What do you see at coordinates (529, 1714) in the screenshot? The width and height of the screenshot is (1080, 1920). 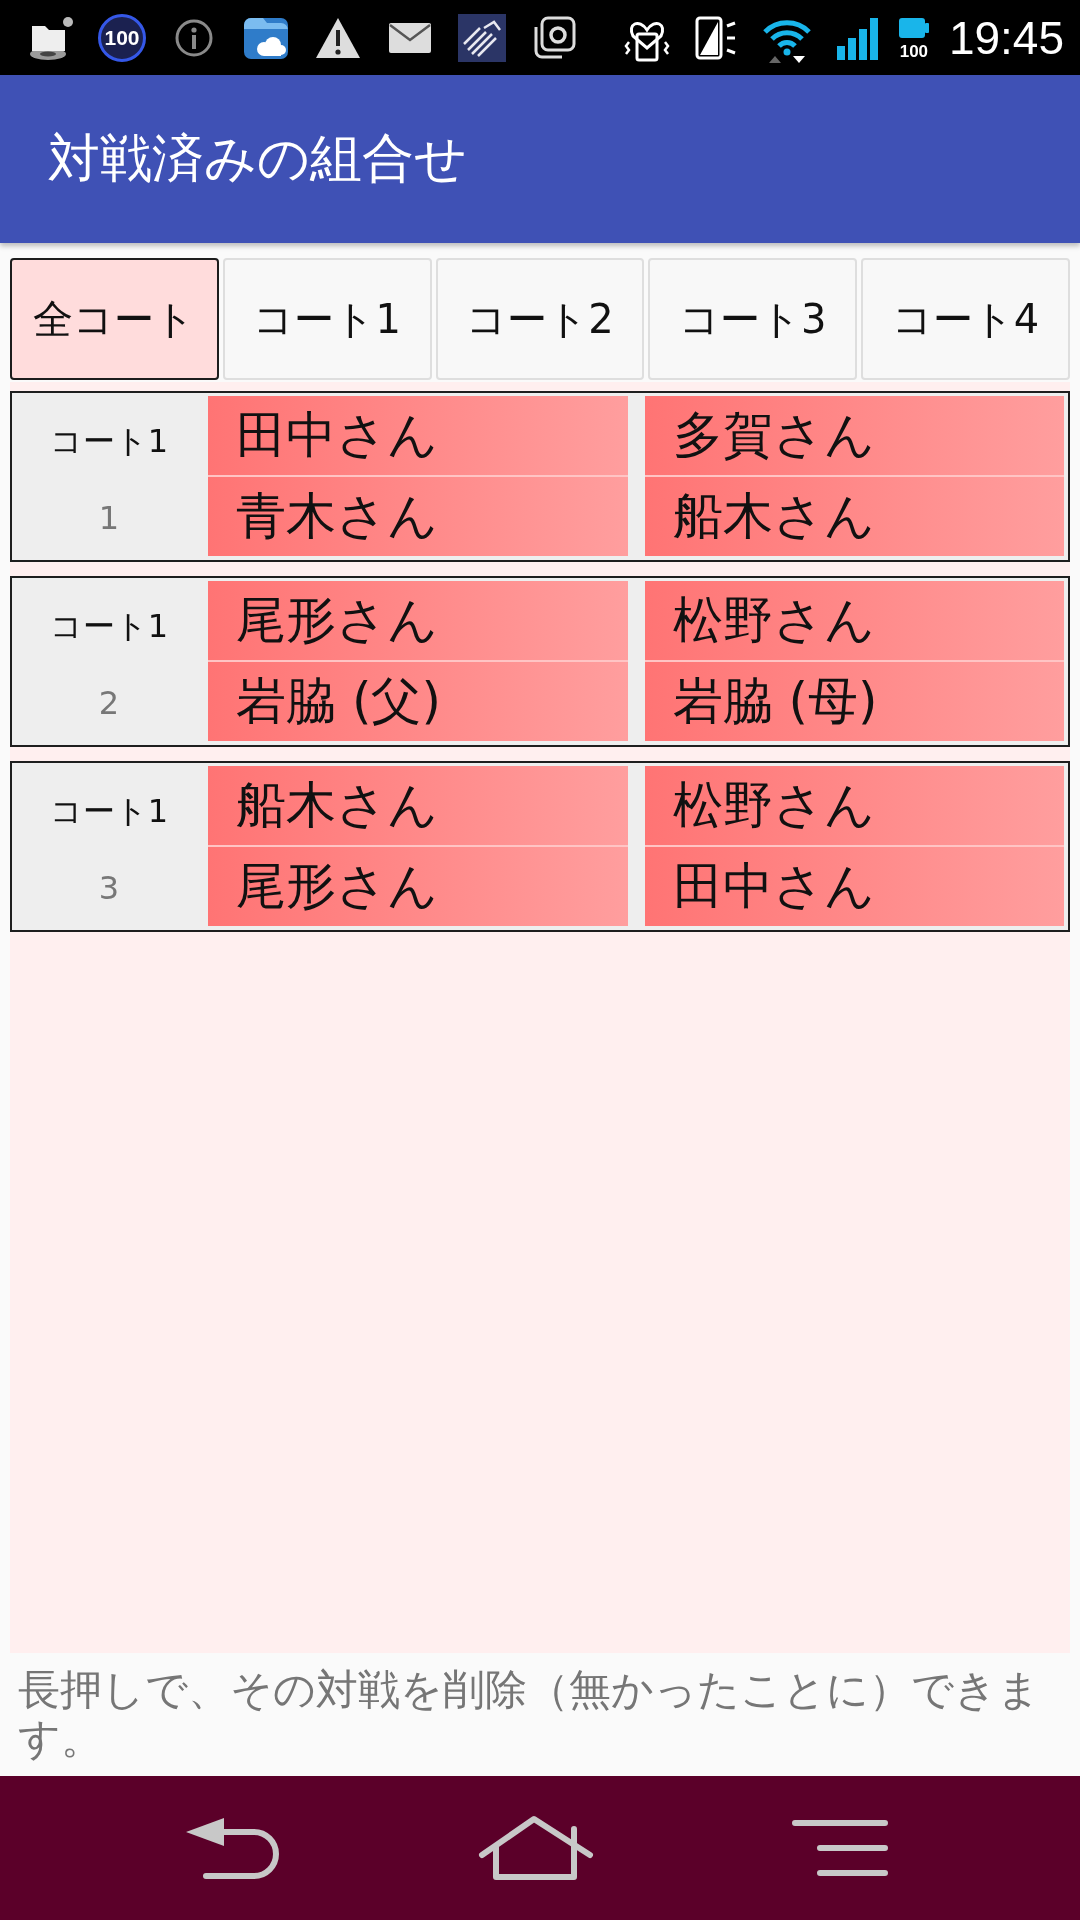 I see `hint-text: 長押しで、その対戦を削除（無かったことに）できます。` at bounding box center [529, 1714].